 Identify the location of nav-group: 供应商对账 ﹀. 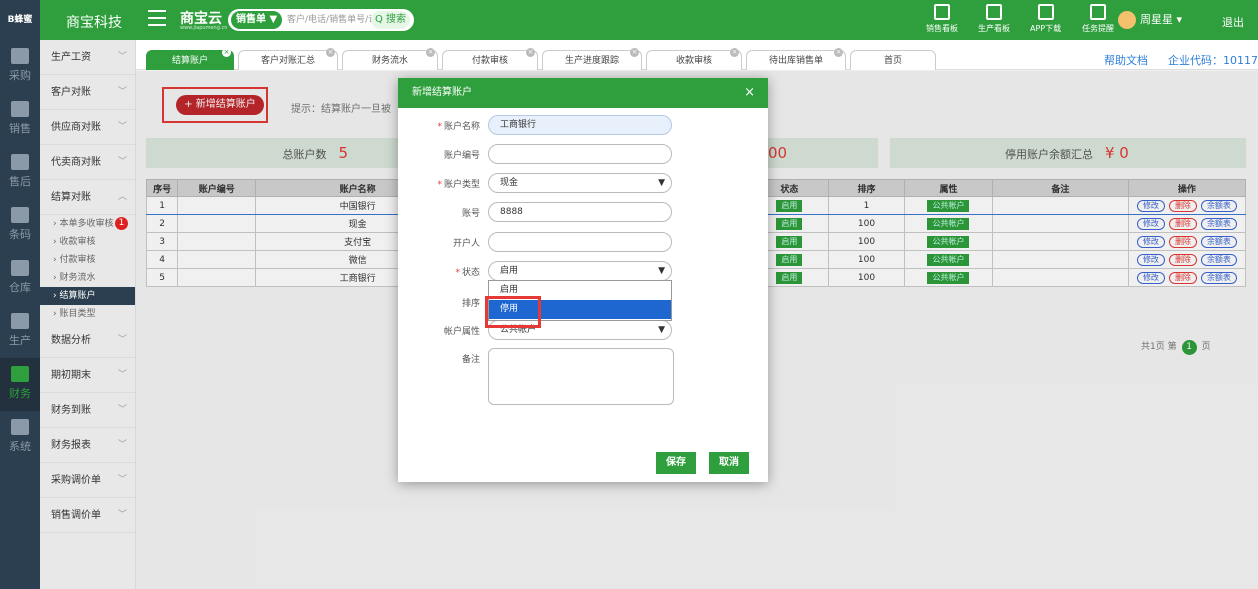
(87, 127).